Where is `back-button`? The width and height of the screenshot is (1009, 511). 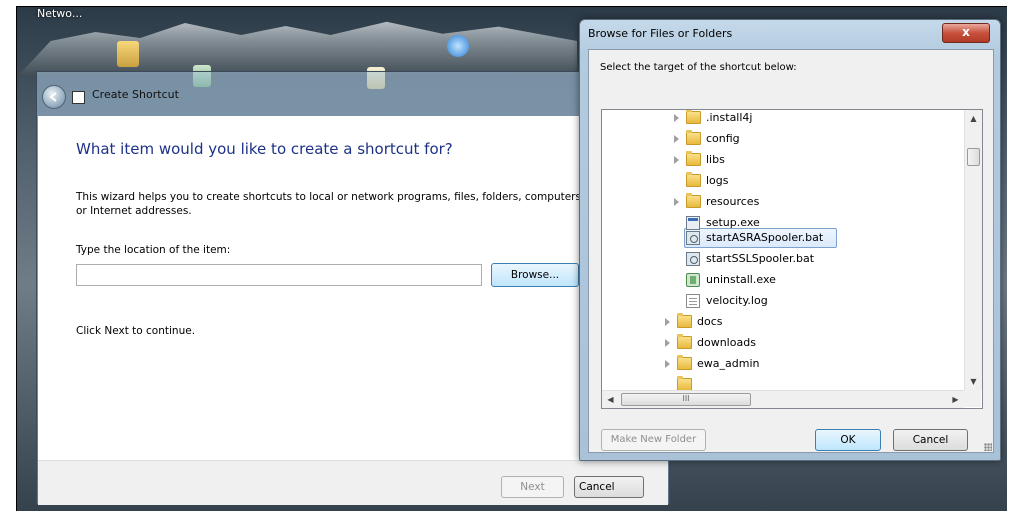
back-button is located at coordinates (54, 97).